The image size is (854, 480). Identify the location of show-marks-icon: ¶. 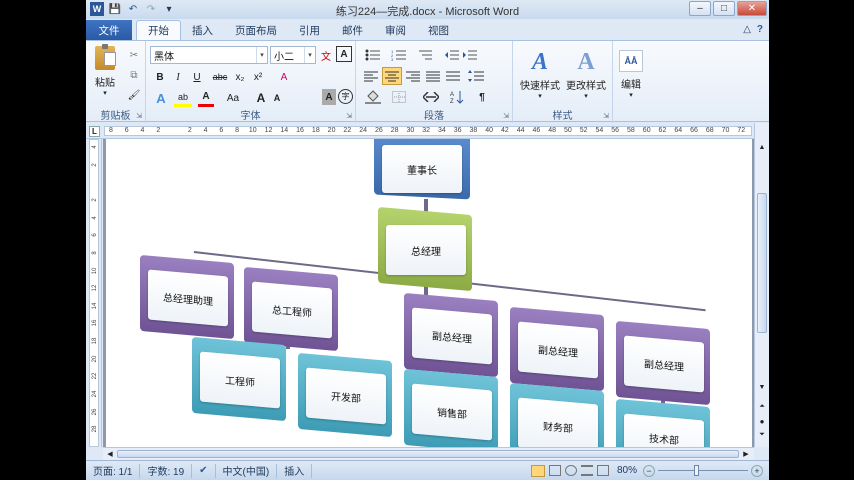
(482, 97).